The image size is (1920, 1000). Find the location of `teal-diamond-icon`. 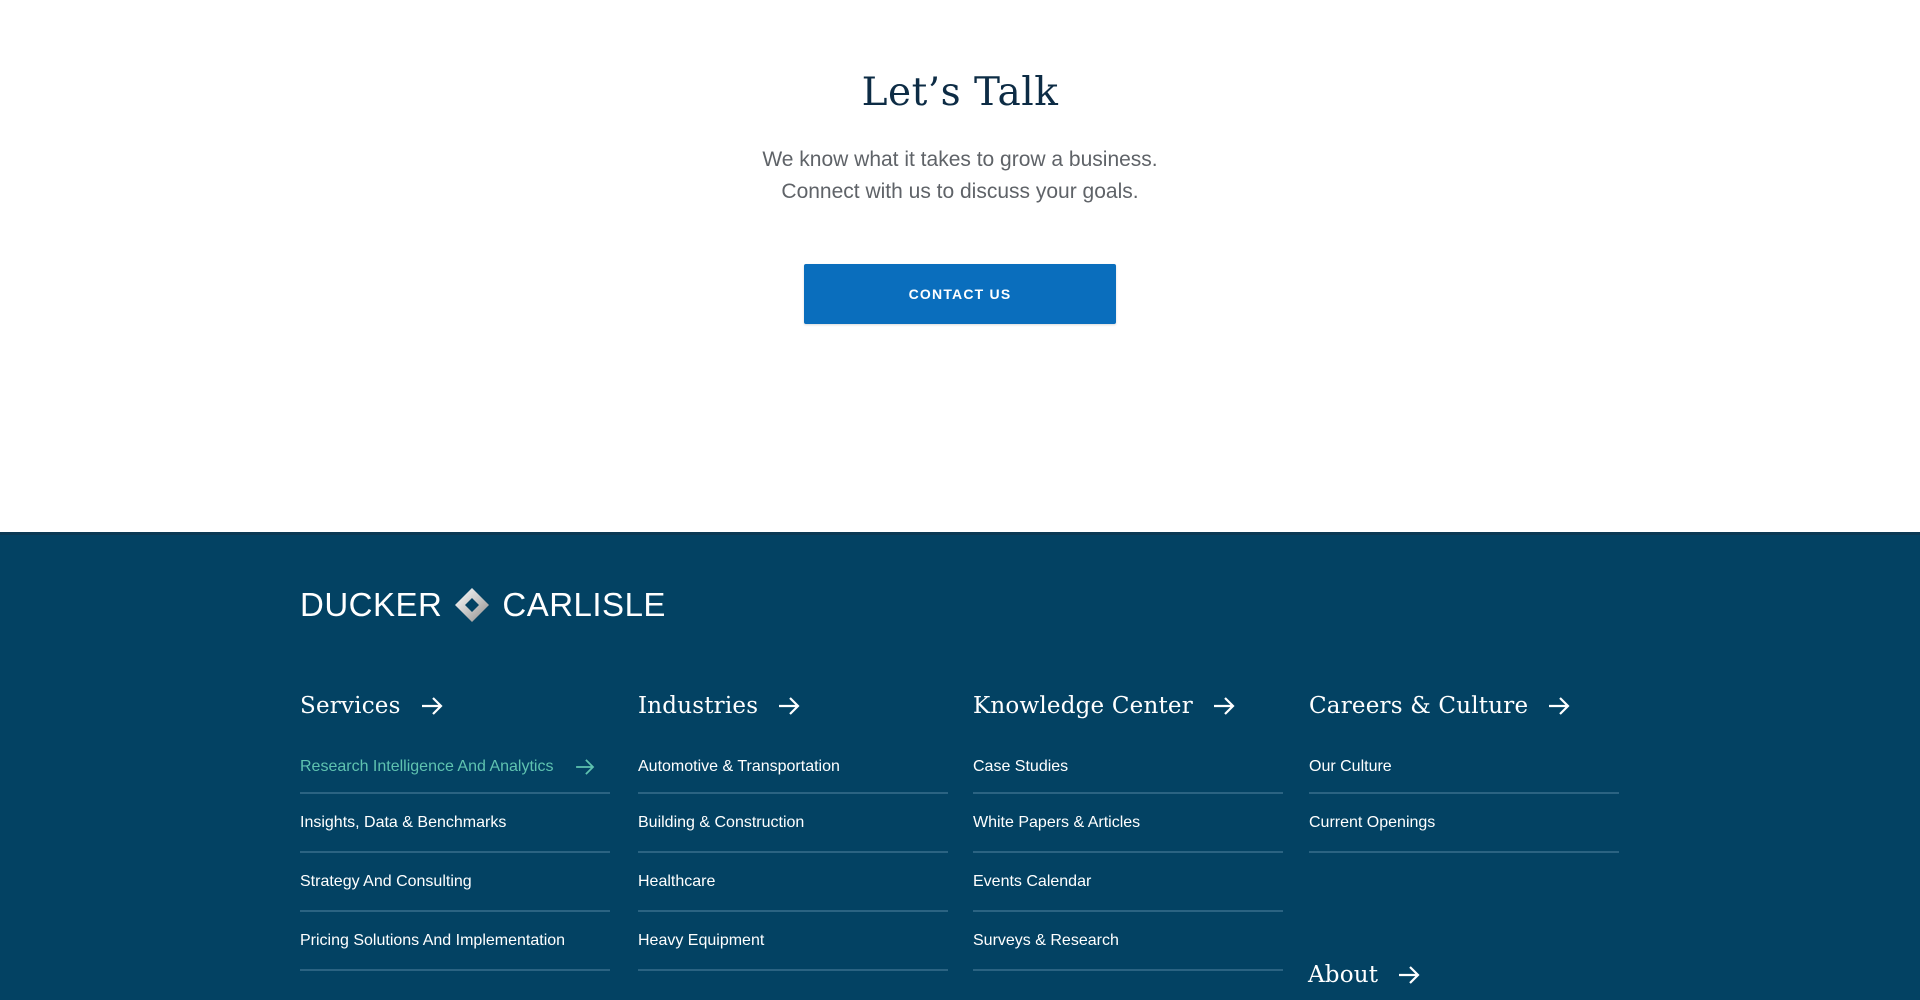

teal-diamond-icon is located at coordinates (960, 10).